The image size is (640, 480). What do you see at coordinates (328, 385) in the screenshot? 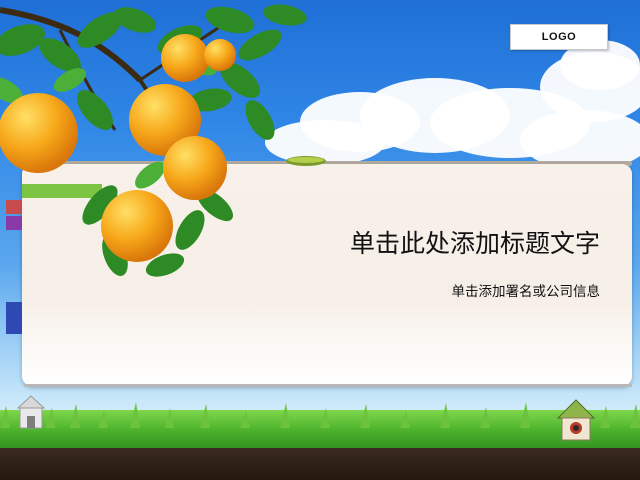
I see `panel-bottom-edge` at bounding box center [328, 385].